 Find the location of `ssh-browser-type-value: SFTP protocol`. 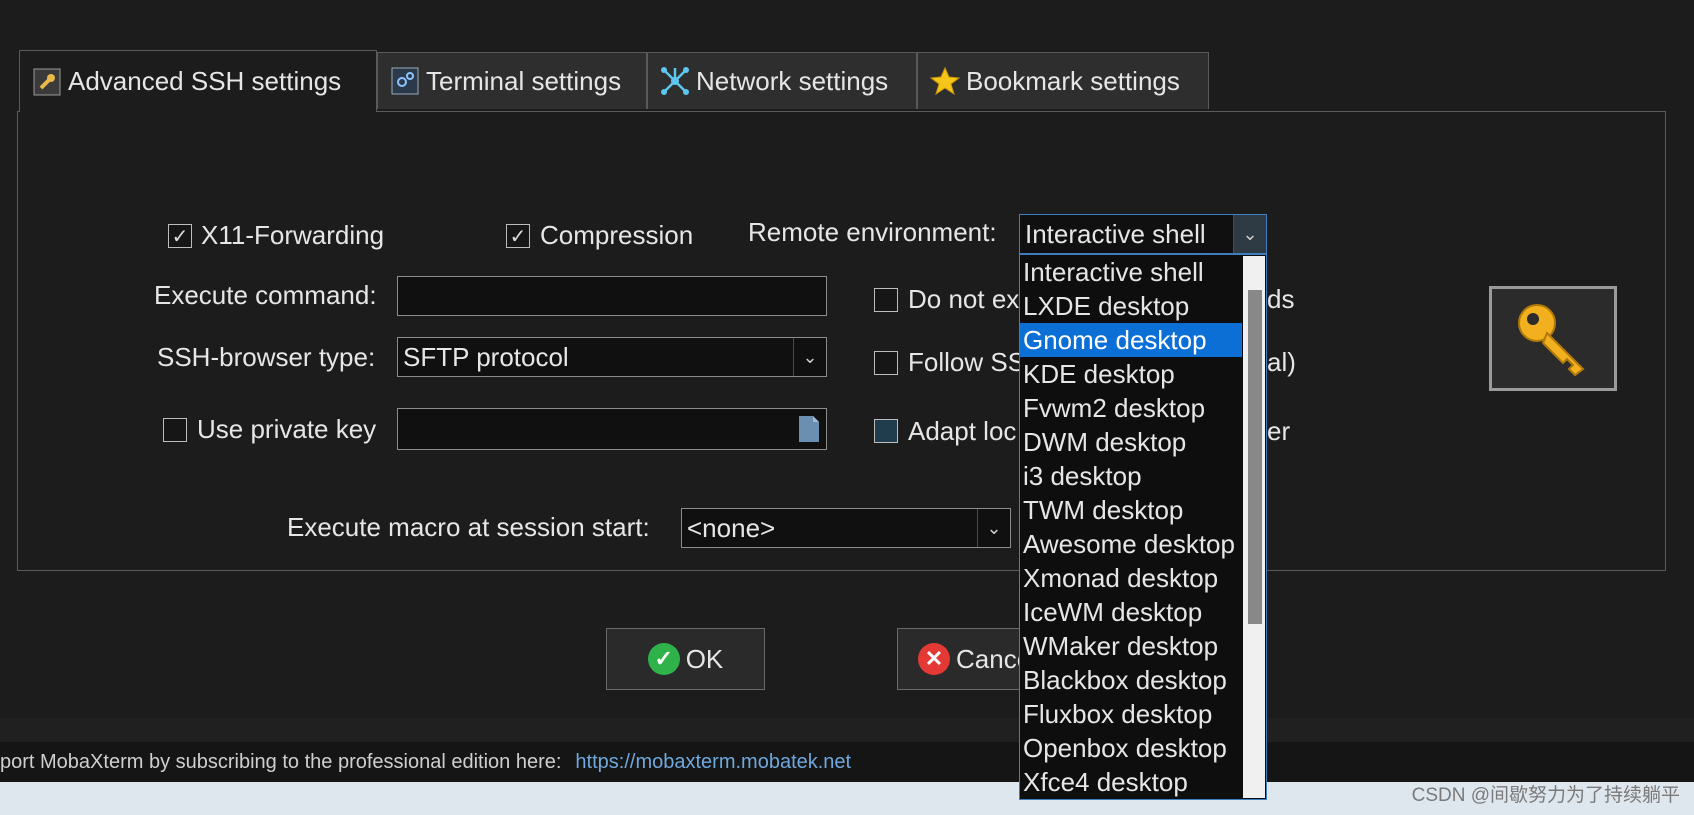

ssh-browser-type-value: SFTP protocol is located at coordinates (486, 356).